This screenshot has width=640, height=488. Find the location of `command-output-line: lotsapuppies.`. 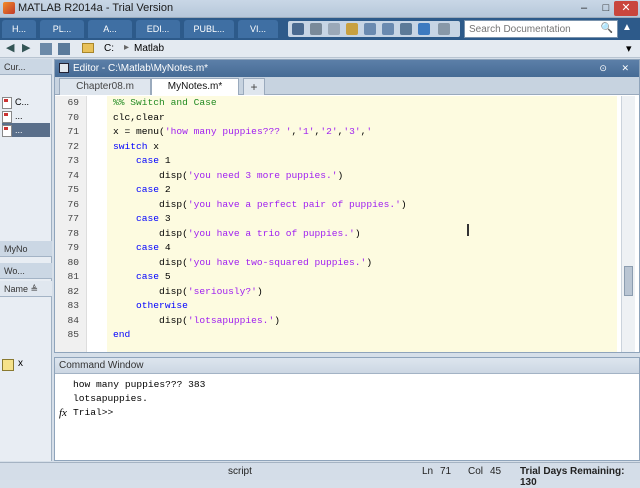

command-output-line: lotsapuppies. is located at coordinates (110, 398).